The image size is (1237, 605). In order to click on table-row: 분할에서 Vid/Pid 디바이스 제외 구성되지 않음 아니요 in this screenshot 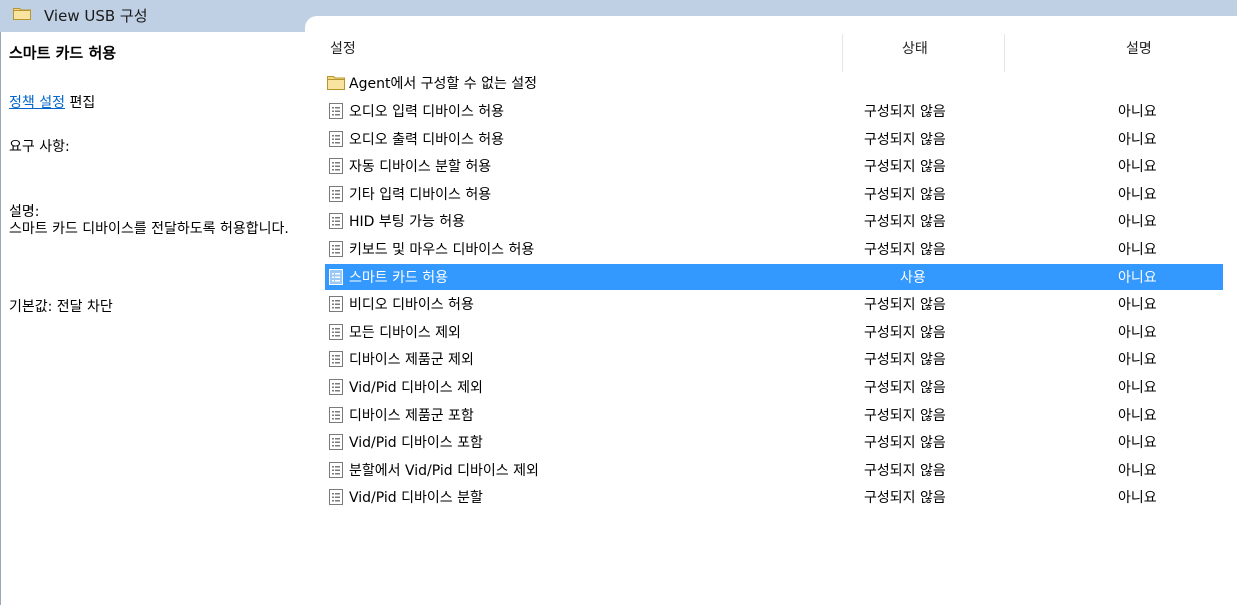, I will do `click(774, 470)`.